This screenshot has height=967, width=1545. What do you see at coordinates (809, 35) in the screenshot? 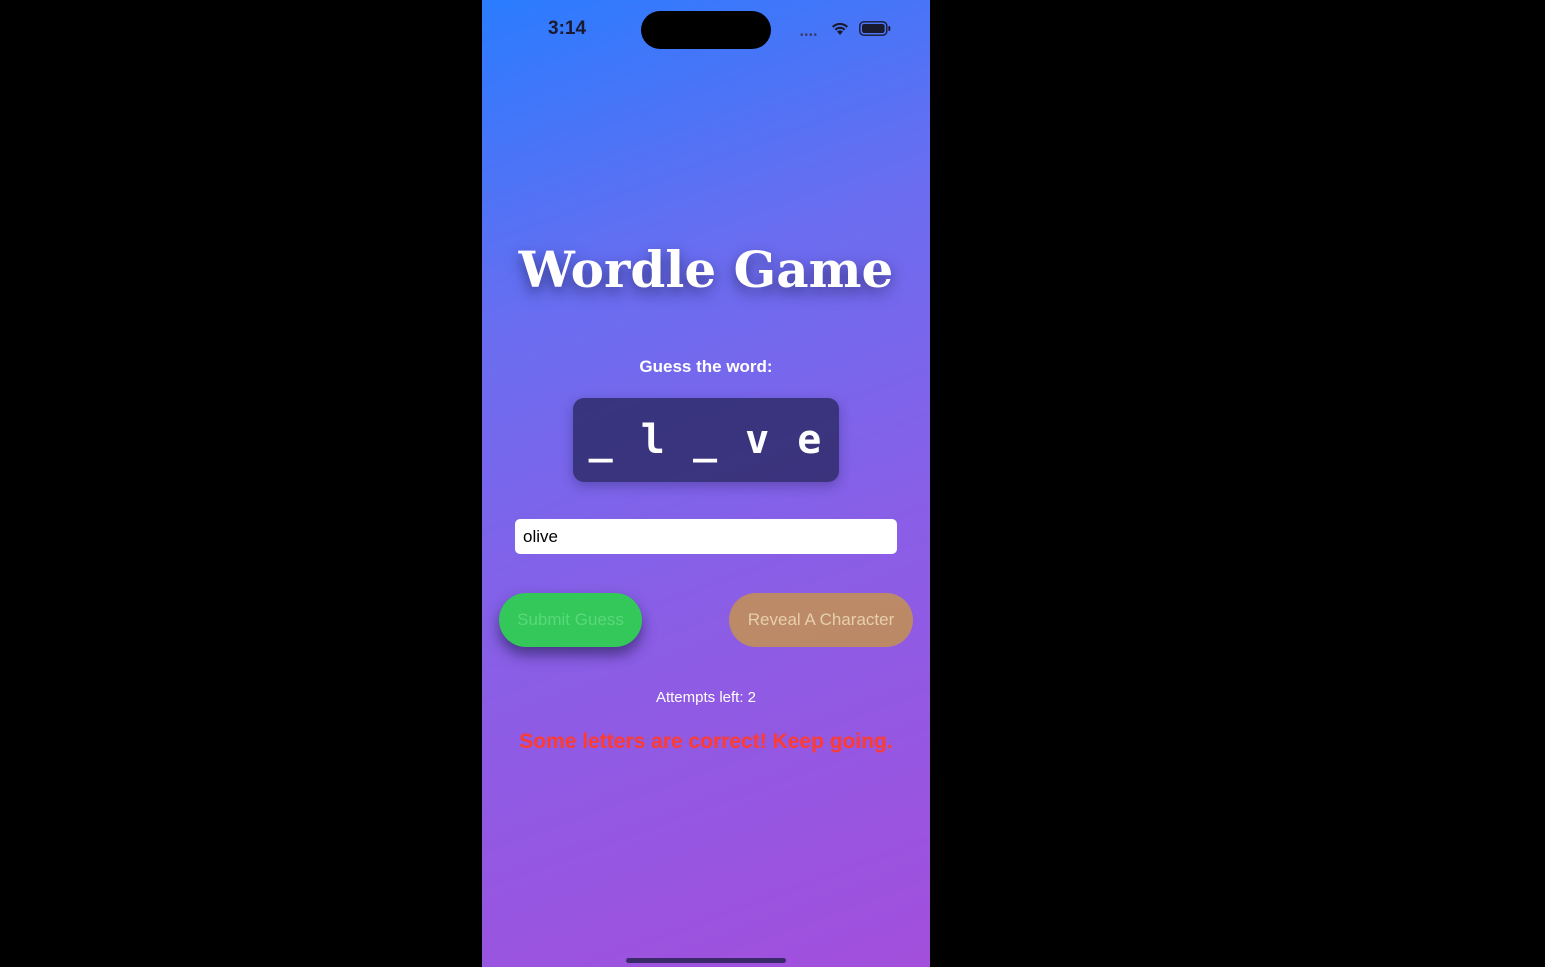
I see `cellular-signal-icon: ••••` at bounding box center [809, 35].